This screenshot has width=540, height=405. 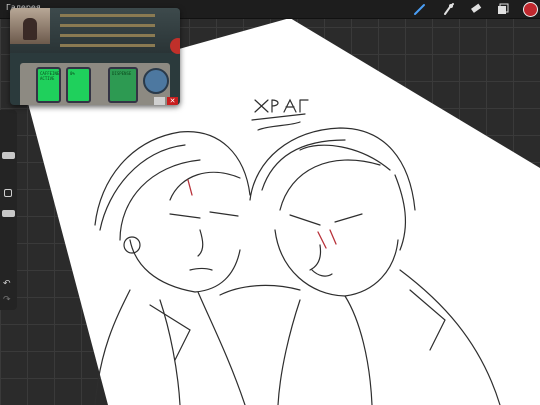 I want to click on dial-gauge, so click(x=156, y=81).